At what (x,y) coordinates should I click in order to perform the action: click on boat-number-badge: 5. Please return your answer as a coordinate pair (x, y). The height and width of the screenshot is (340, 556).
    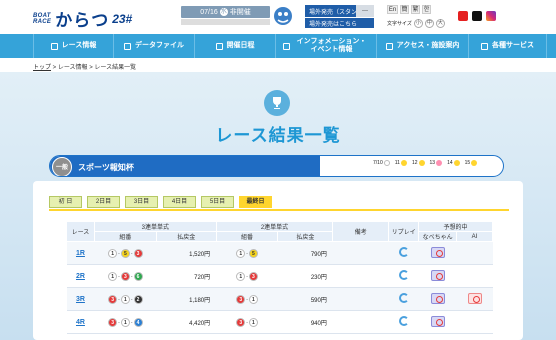
    Looking at the image, I should click on (125, 253).